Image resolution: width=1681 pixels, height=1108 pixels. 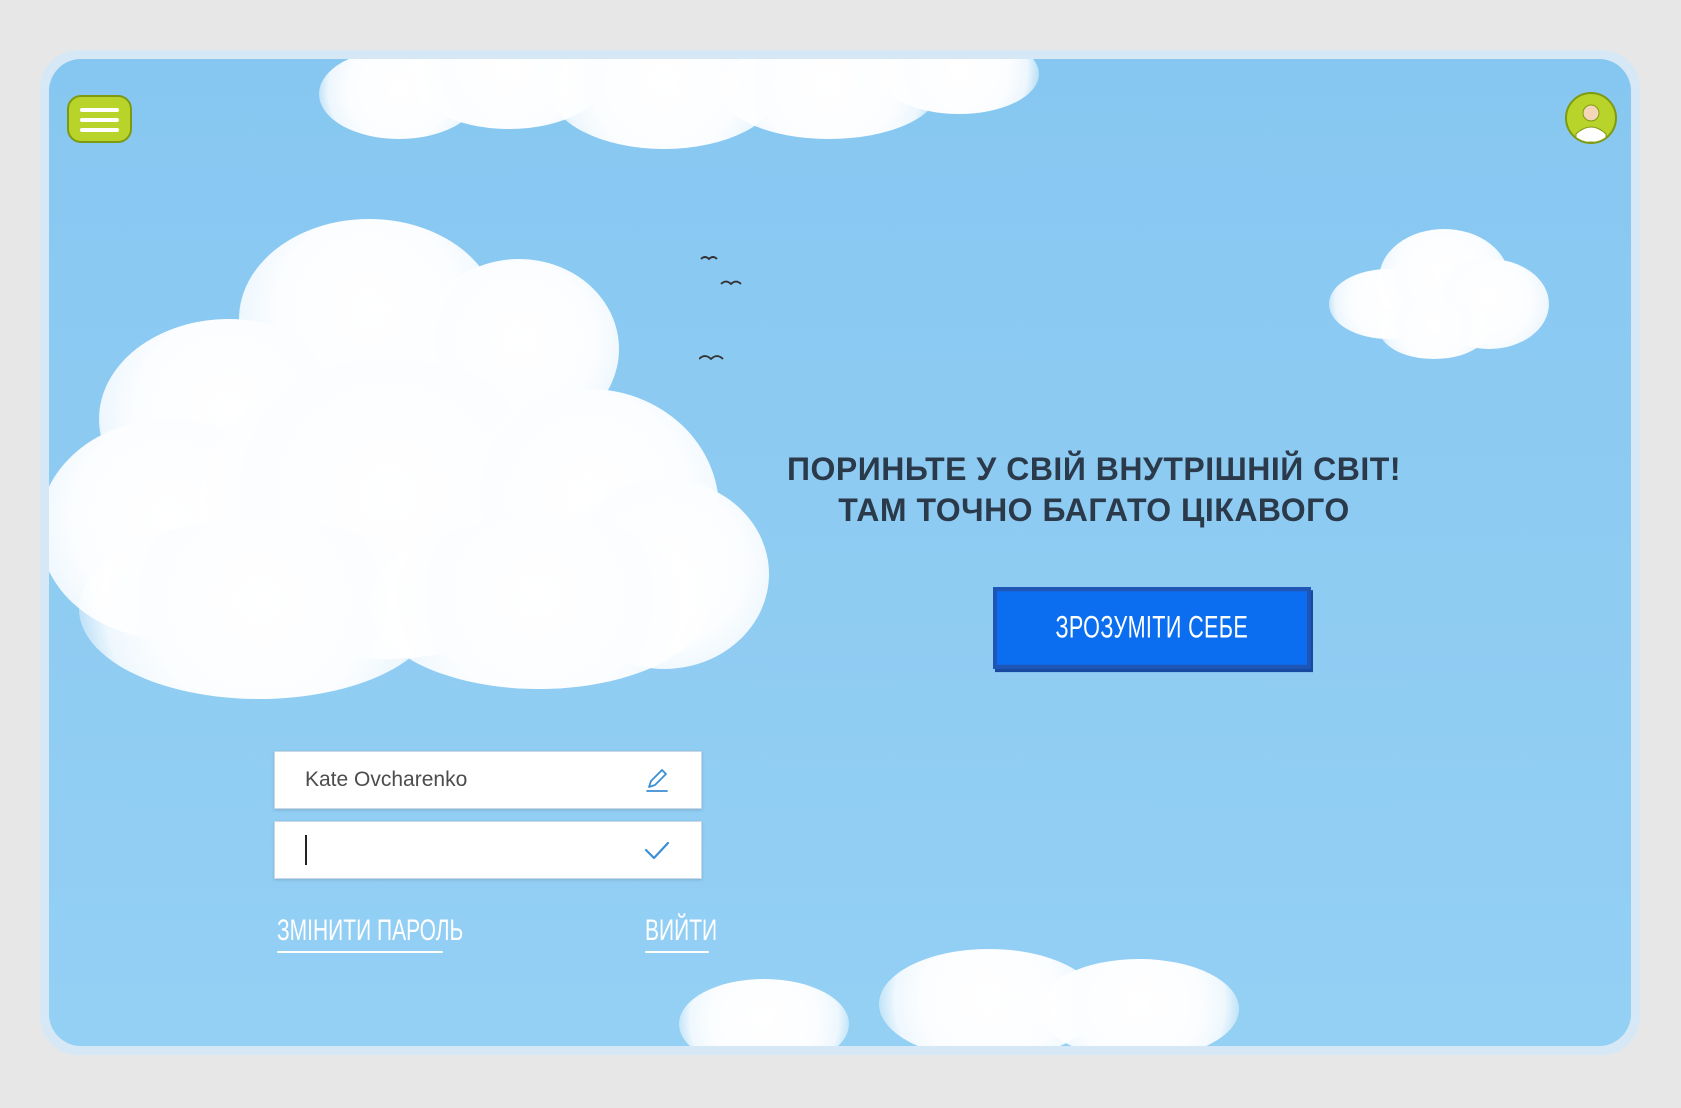 I want to click on logout-link: ВИЙТИ, so click(x=681, y=933).